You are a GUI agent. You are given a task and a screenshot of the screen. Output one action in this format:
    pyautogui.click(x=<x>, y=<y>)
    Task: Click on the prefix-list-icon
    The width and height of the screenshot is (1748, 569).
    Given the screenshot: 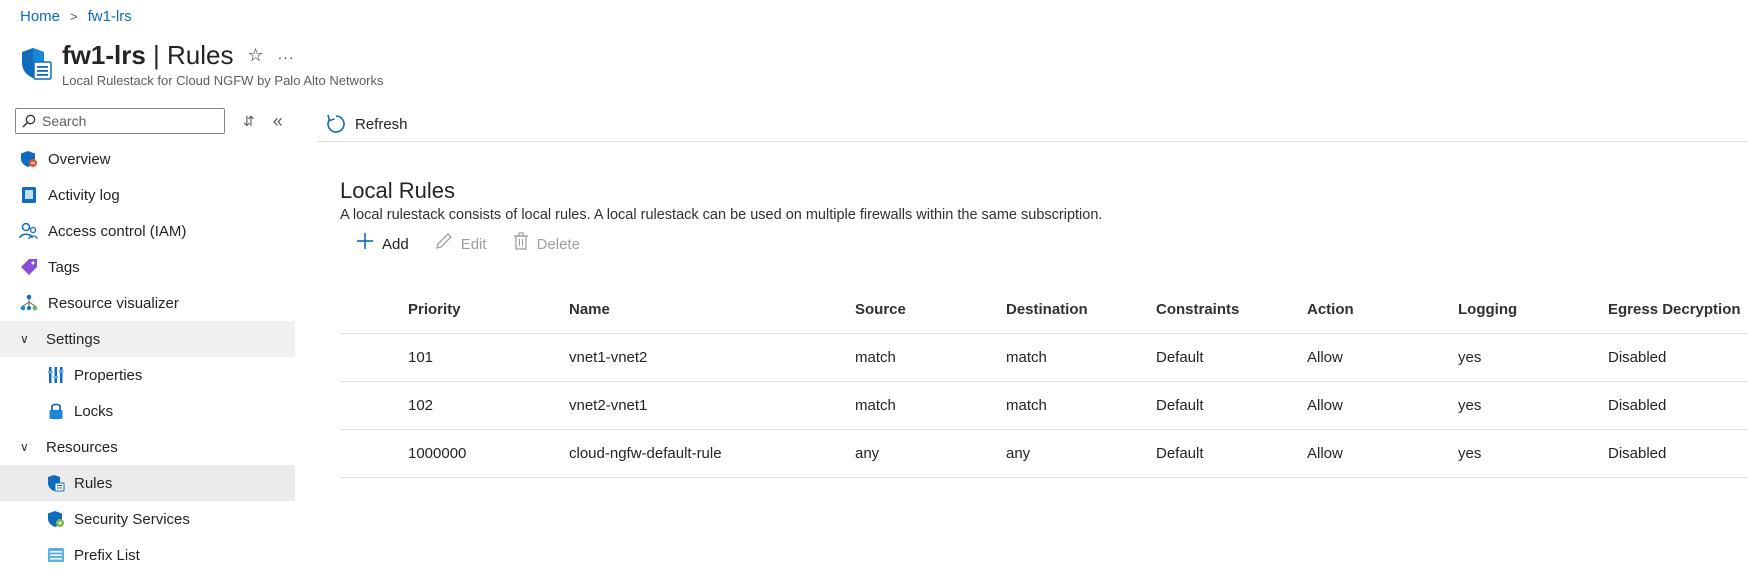 What is the action you would take?
    pyautogui.click(x=56, y=555)
    